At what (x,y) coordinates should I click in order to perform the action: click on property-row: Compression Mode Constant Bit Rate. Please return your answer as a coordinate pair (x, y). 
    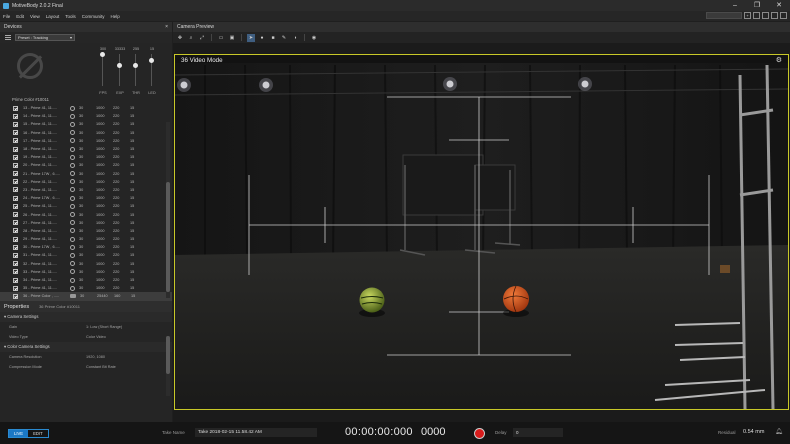
    Looking at the image, I should click on (86, 367).